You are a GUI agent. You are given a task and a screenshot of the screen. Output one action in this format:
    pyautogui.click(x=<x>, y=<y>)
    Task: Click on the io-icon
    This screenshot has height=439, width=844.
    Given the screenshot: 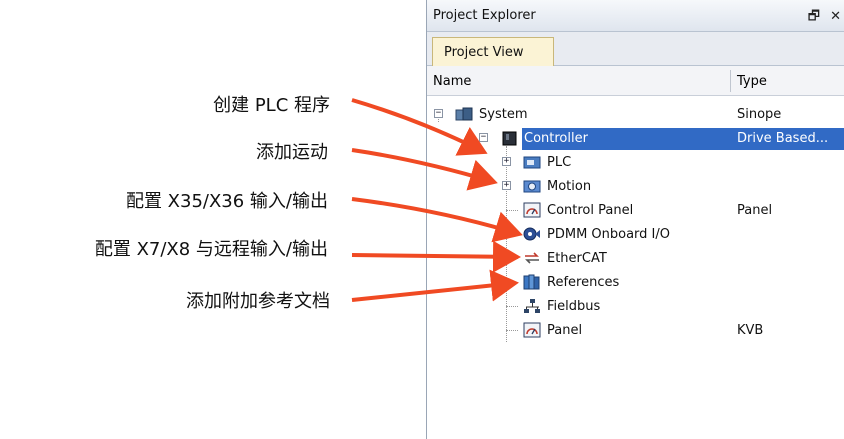 What is the action you would take?
    pyautogui.click(x=531, y=234)
    